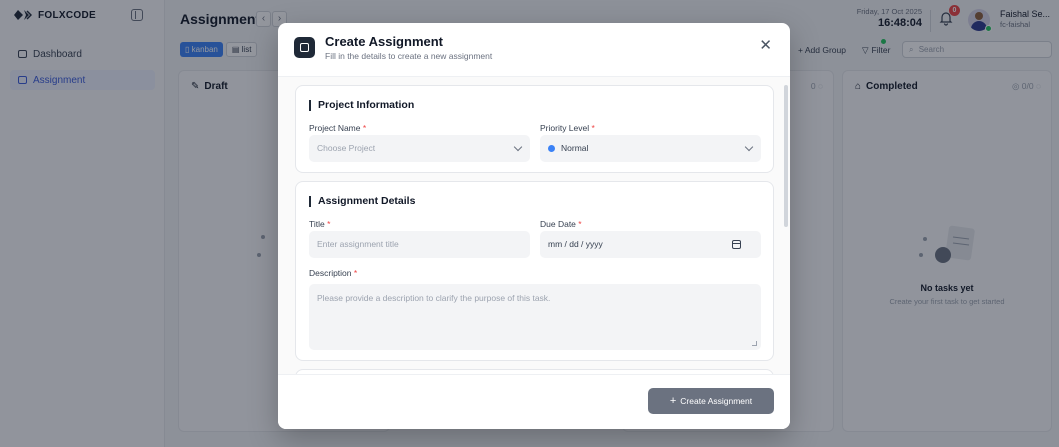  What do you see at coordinates (673, 401) in the screenshot?
I see `plus-icon: +` at bounding box center [673, 401].